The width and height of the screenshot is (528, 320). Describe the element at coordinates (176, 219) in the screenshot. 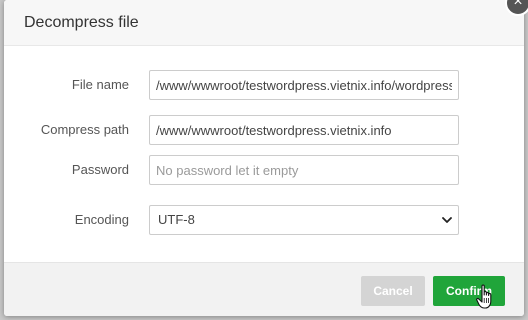

I see `encoding-selected-value: UTF-8` at that location.